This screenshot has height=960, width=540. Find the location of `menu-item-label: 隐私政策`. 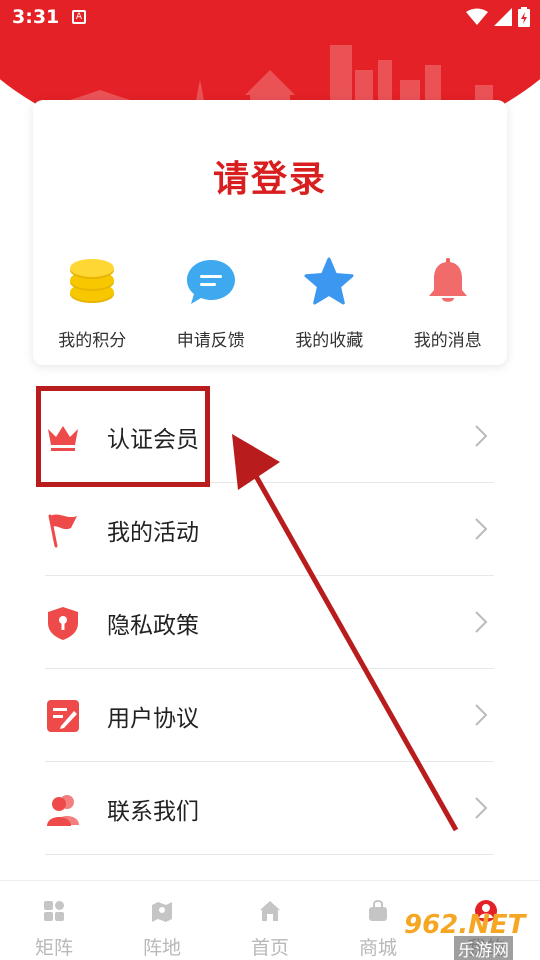

menu-item-label: 隐私政策 is located at coordinates (153, 626).